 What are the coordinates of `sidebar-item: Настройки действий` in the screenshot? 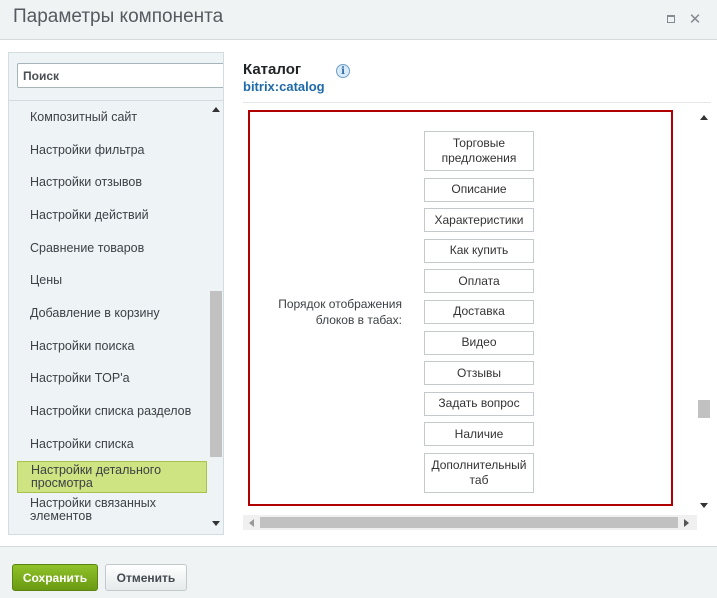 It's located at (112, 215).